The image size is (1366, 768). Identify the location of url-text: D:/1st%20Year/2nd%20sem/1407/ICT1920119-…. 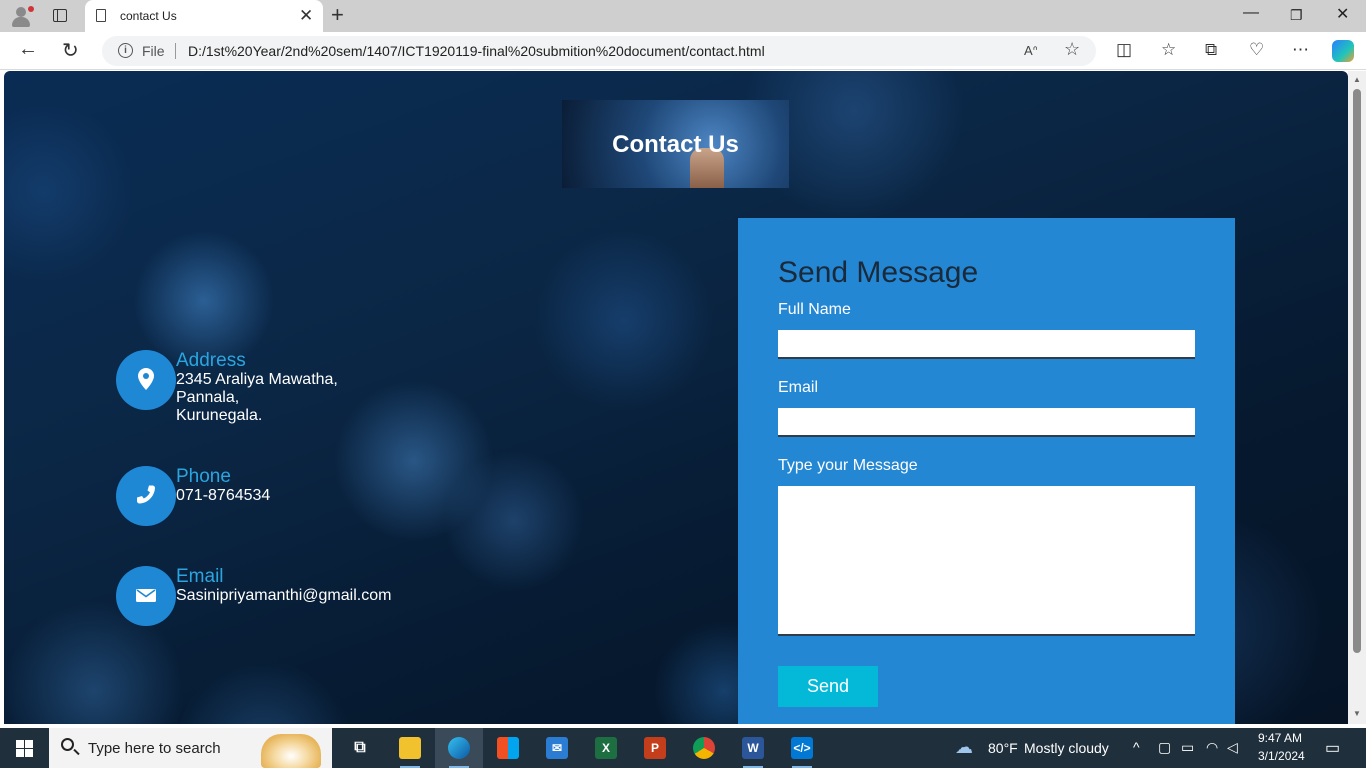
(476, 51).